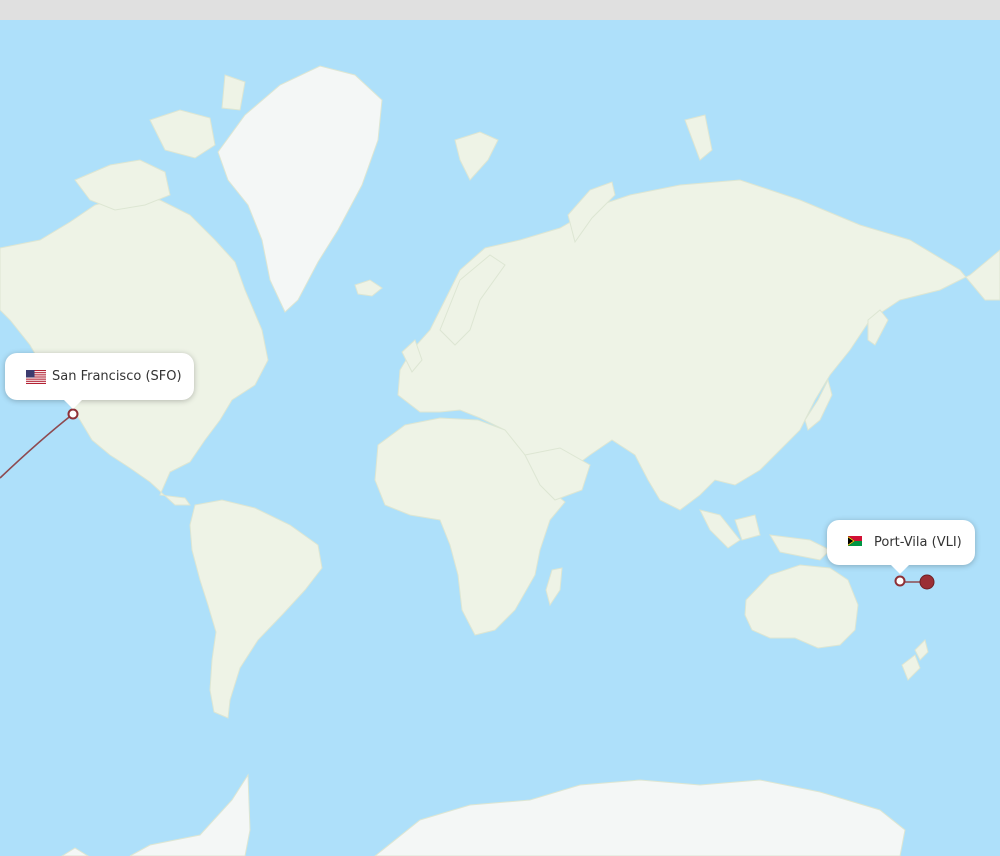 This screenshot has height=856, width=1000. Describe the element at coordinates (500, 10) in the screenshot. I see `top-bar` at that location.